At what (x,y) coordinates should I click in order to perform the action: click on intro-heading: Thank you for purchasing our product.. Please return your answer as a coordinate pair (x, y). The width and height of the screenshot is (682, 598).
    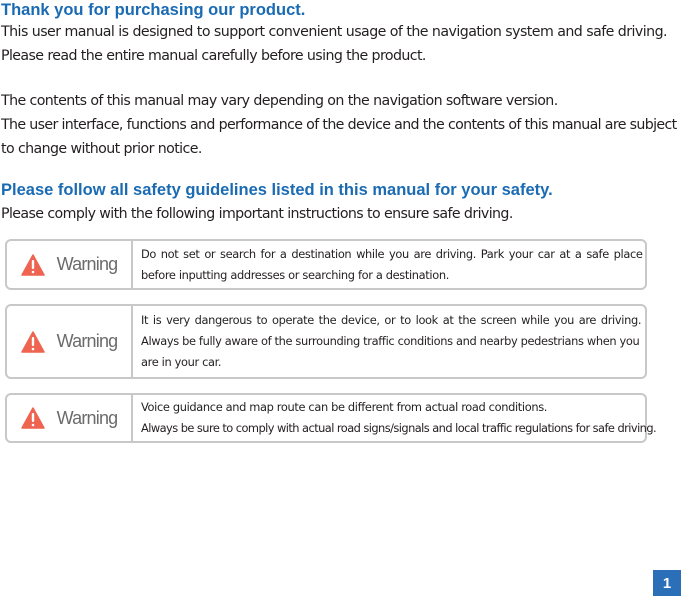
    Looking at the image, I should click on (153, 10).